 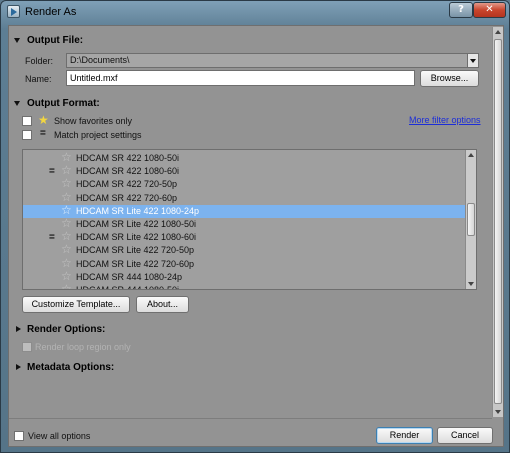 What do you see at coordinates (55, 40) in the screenshot?
I see `output-file-heading: Output File:` at bounding box center [55, 40].